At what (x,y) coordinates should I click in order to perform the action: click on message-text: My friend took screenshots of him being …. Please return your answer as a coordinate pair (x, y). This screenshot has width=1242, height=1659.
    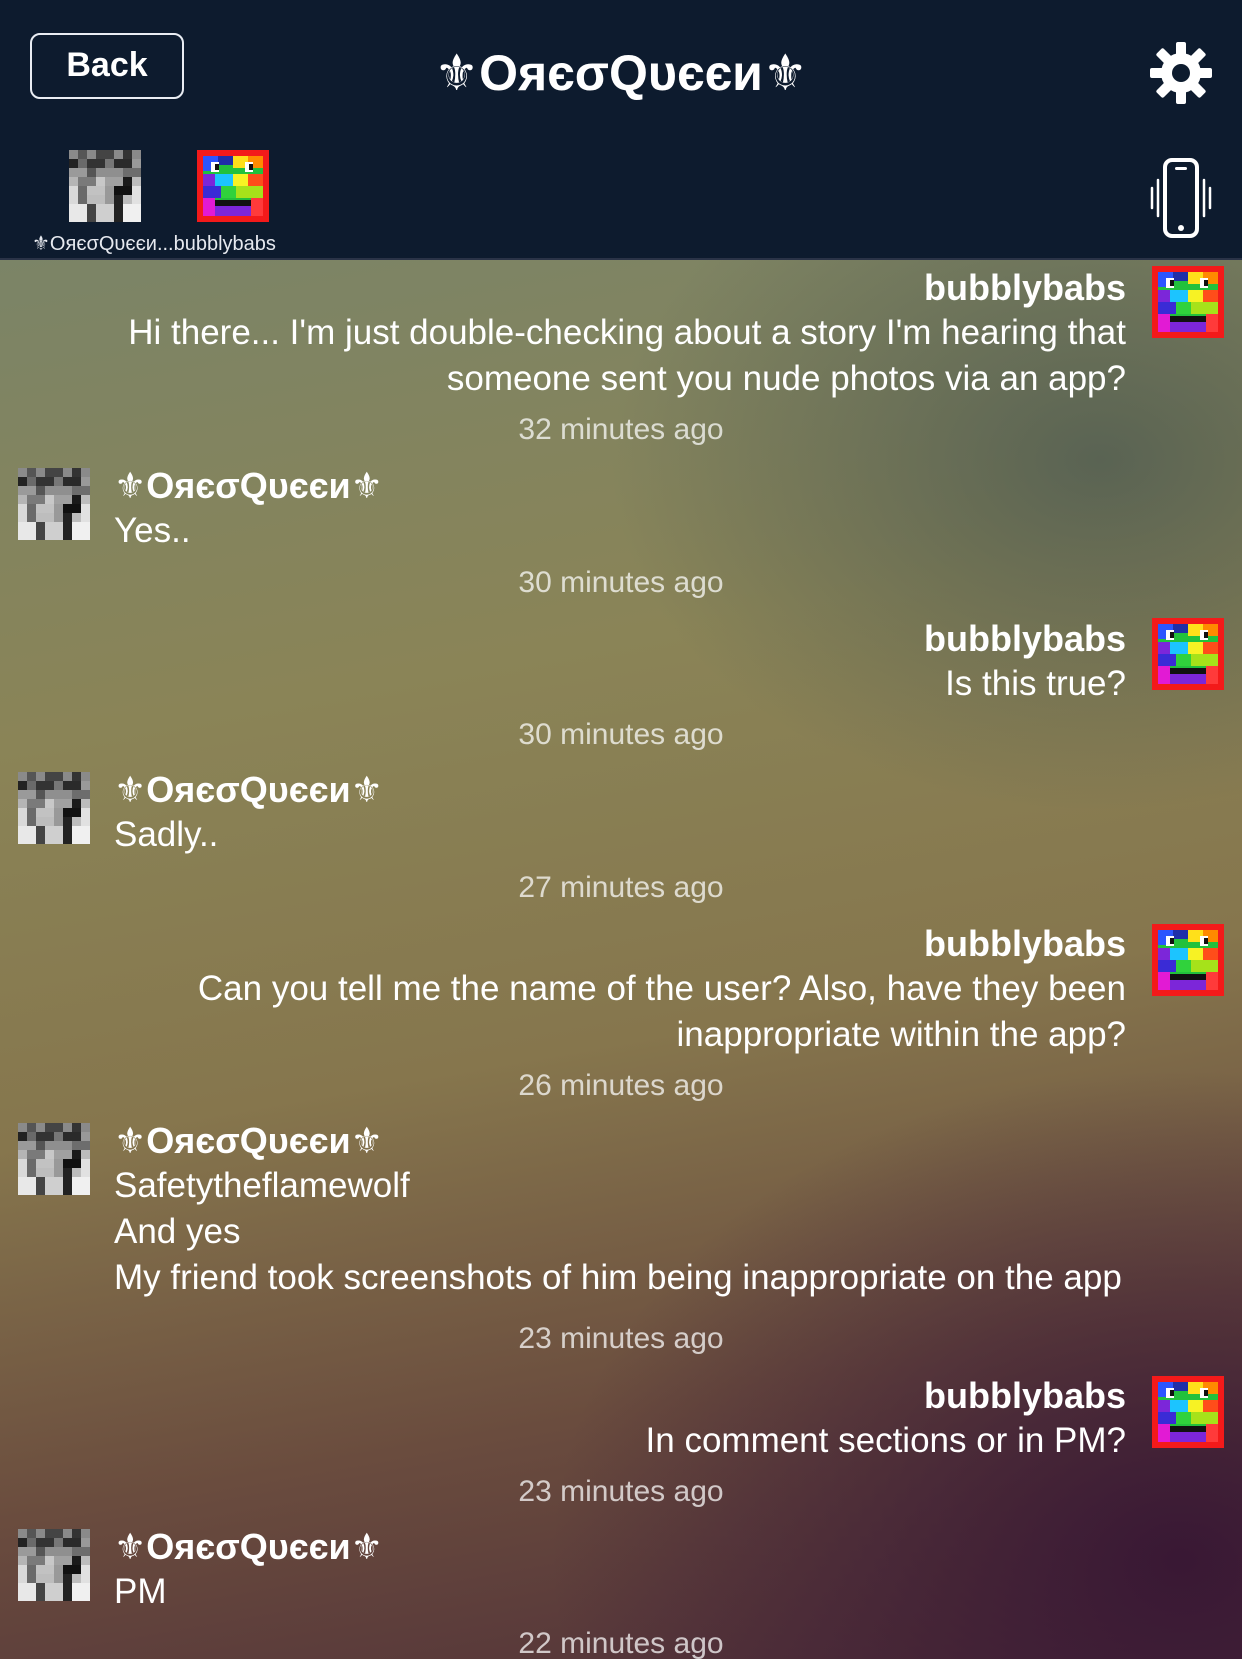
    Looking at the image, I should click on (618, 1277).